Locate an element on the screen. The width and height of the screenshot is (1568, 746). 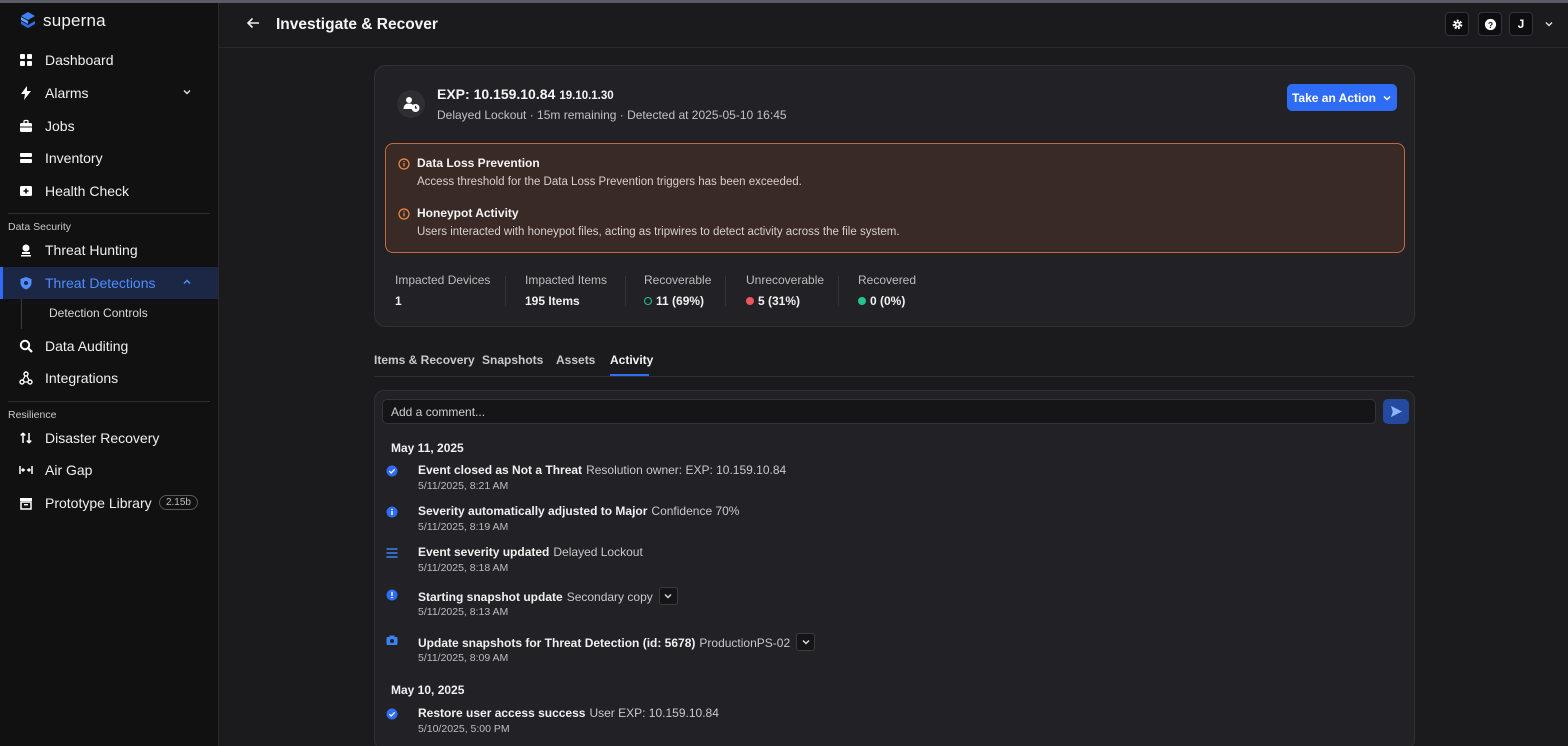
stat-label: Unrecoverable is located at coordinates (785, 280).